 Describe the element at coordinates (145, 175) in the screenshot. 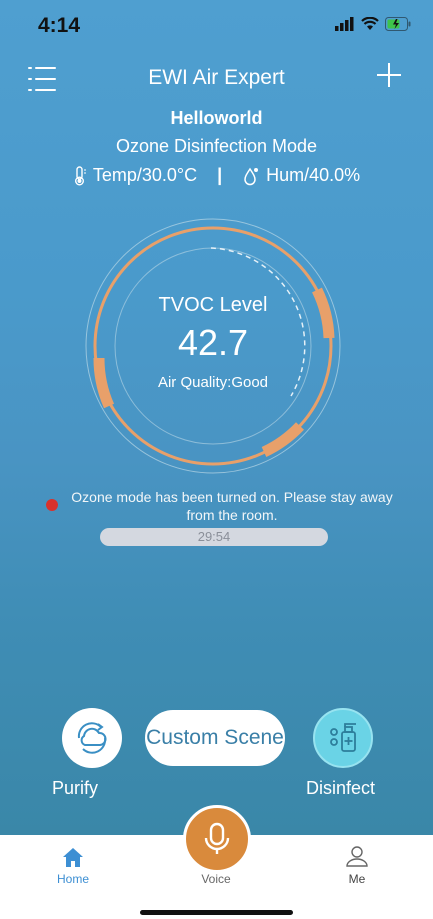

I see `temperature-value: Temp/30.0°C` at that location.